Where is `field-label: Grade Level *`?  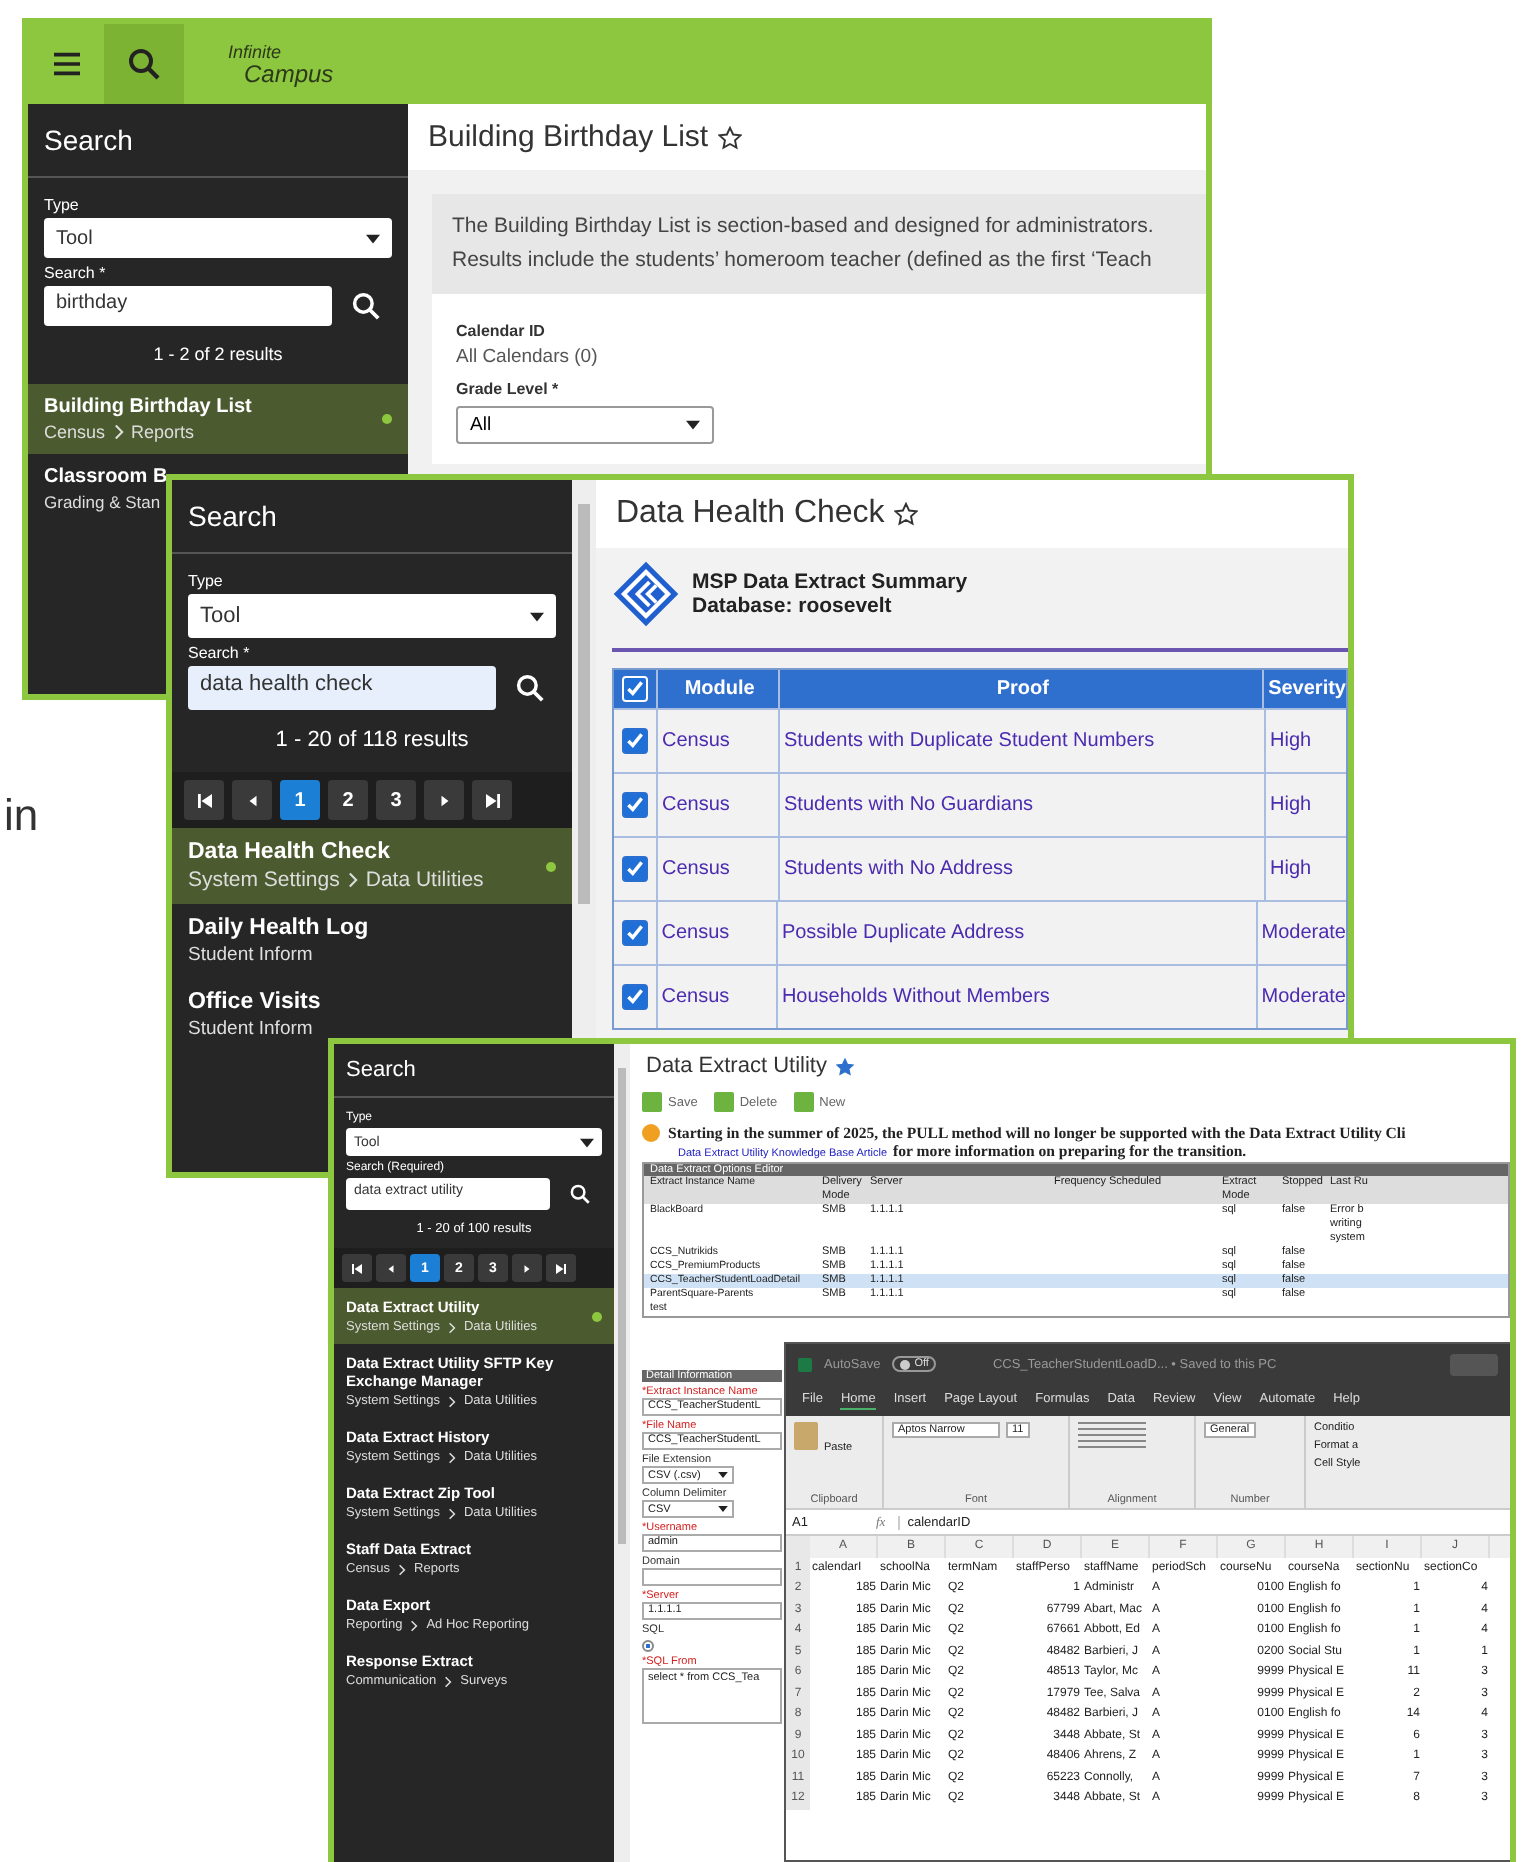
field-label: Grade Level * is located at coordinates (508, 389).